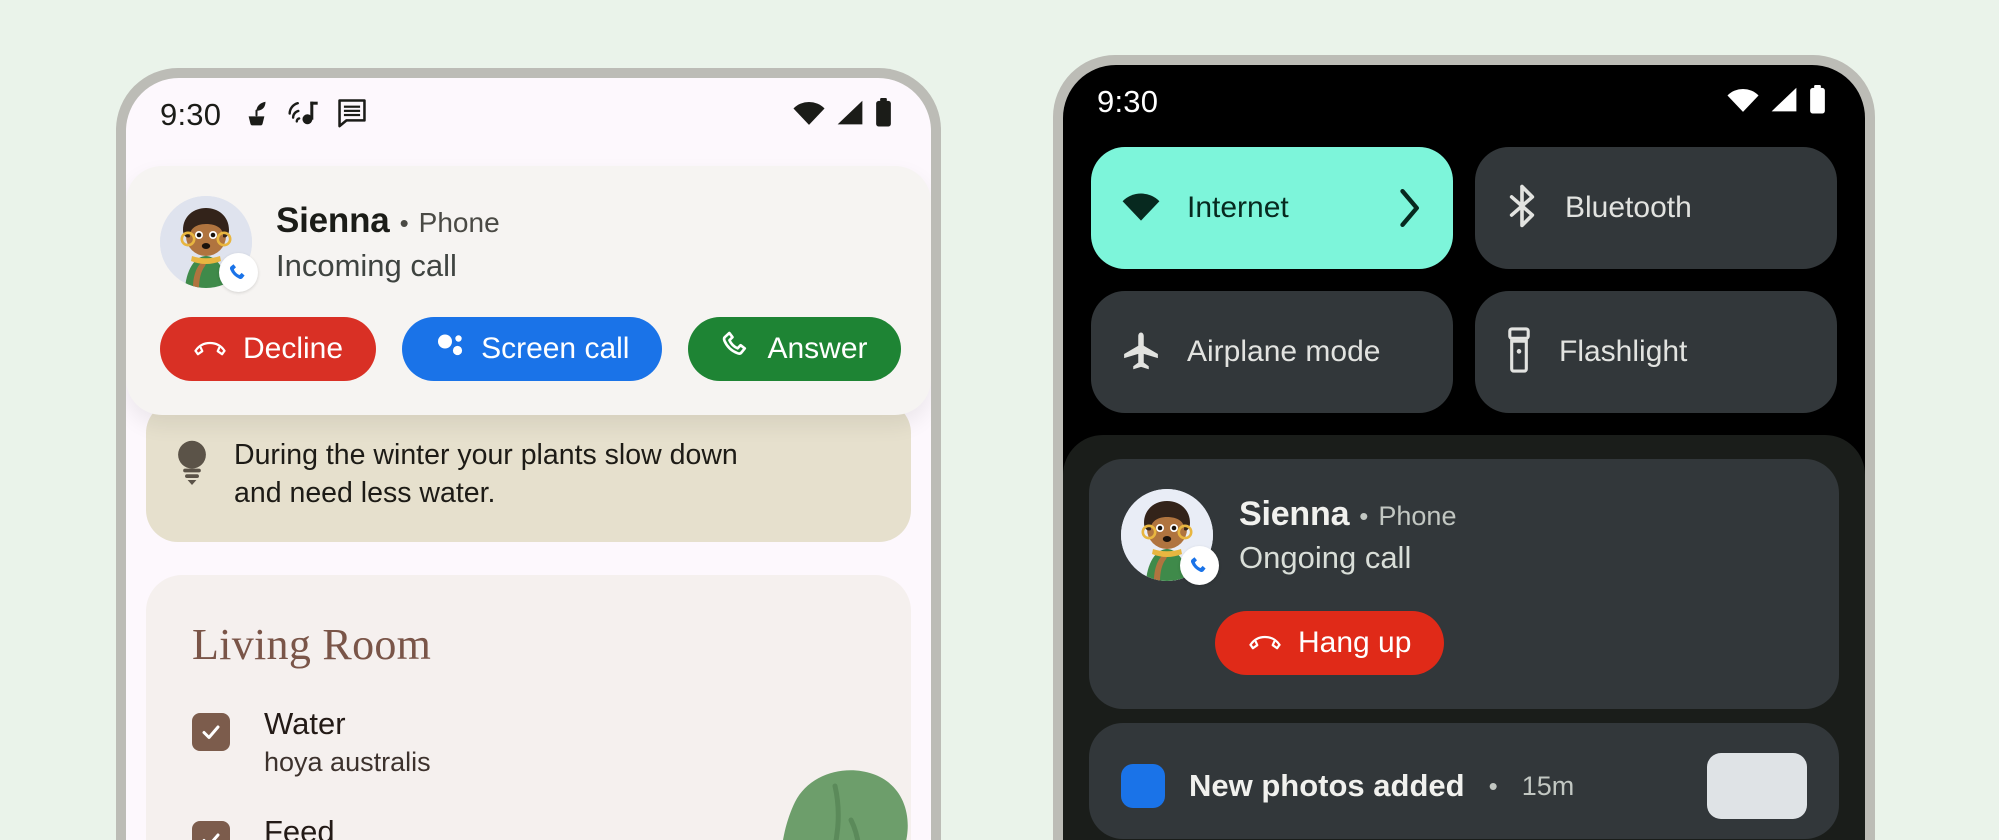 This screenshot has width=1999, height=840. What do you see at coordinates (1325, 557) in the screenshot?
I see `call-status: Ongoing call` at bounding box center [1325, 557].